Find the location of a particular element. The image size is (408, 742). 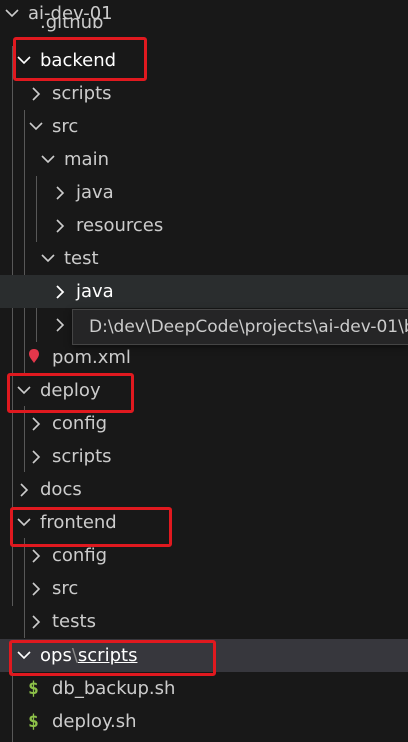

tree-item-db-backup: $ db_backup.sh is located at coordinates (204, 688).